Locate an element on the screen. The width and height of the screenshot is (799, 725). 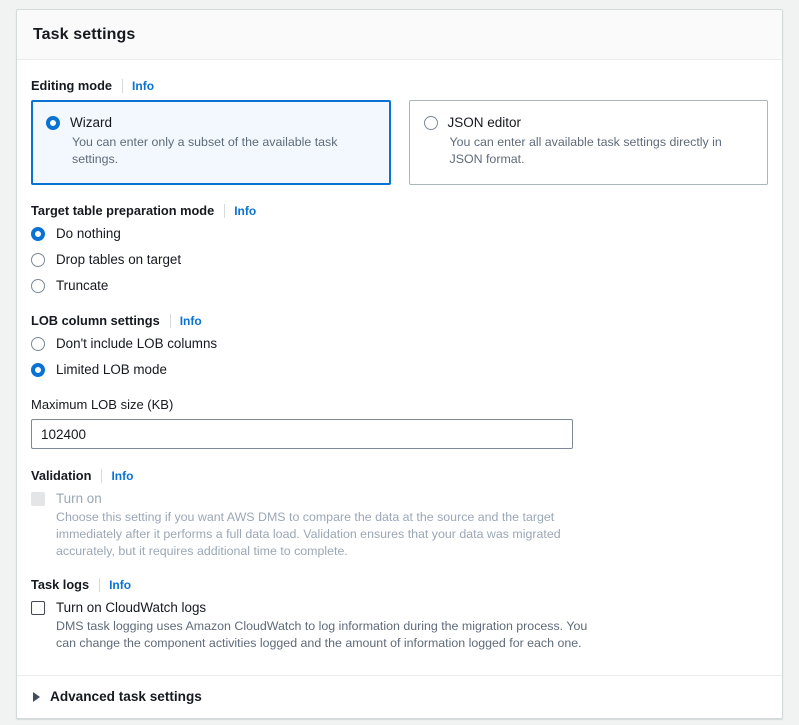
page-title: Task settings is located at coordinates (84, 34).